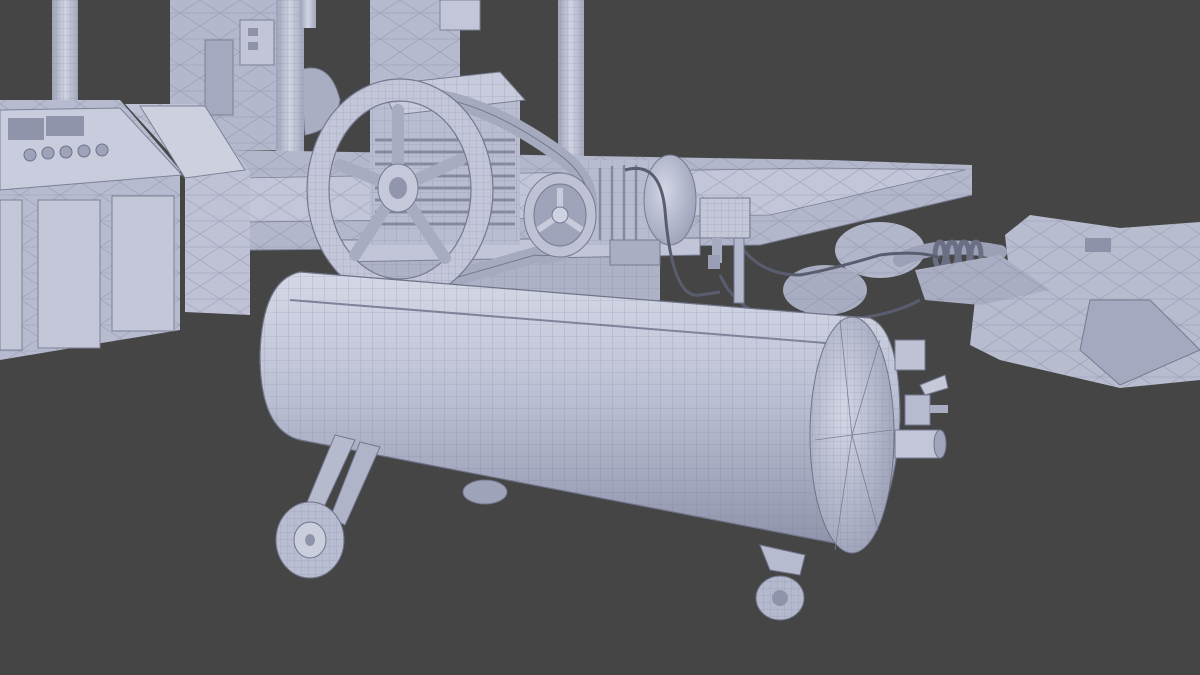 The height and width of the screenshot is (675, 1200). What do you see at coordinates (125, 230) in the screenshot?
I see `control-console` at bounding box center [125, 230].